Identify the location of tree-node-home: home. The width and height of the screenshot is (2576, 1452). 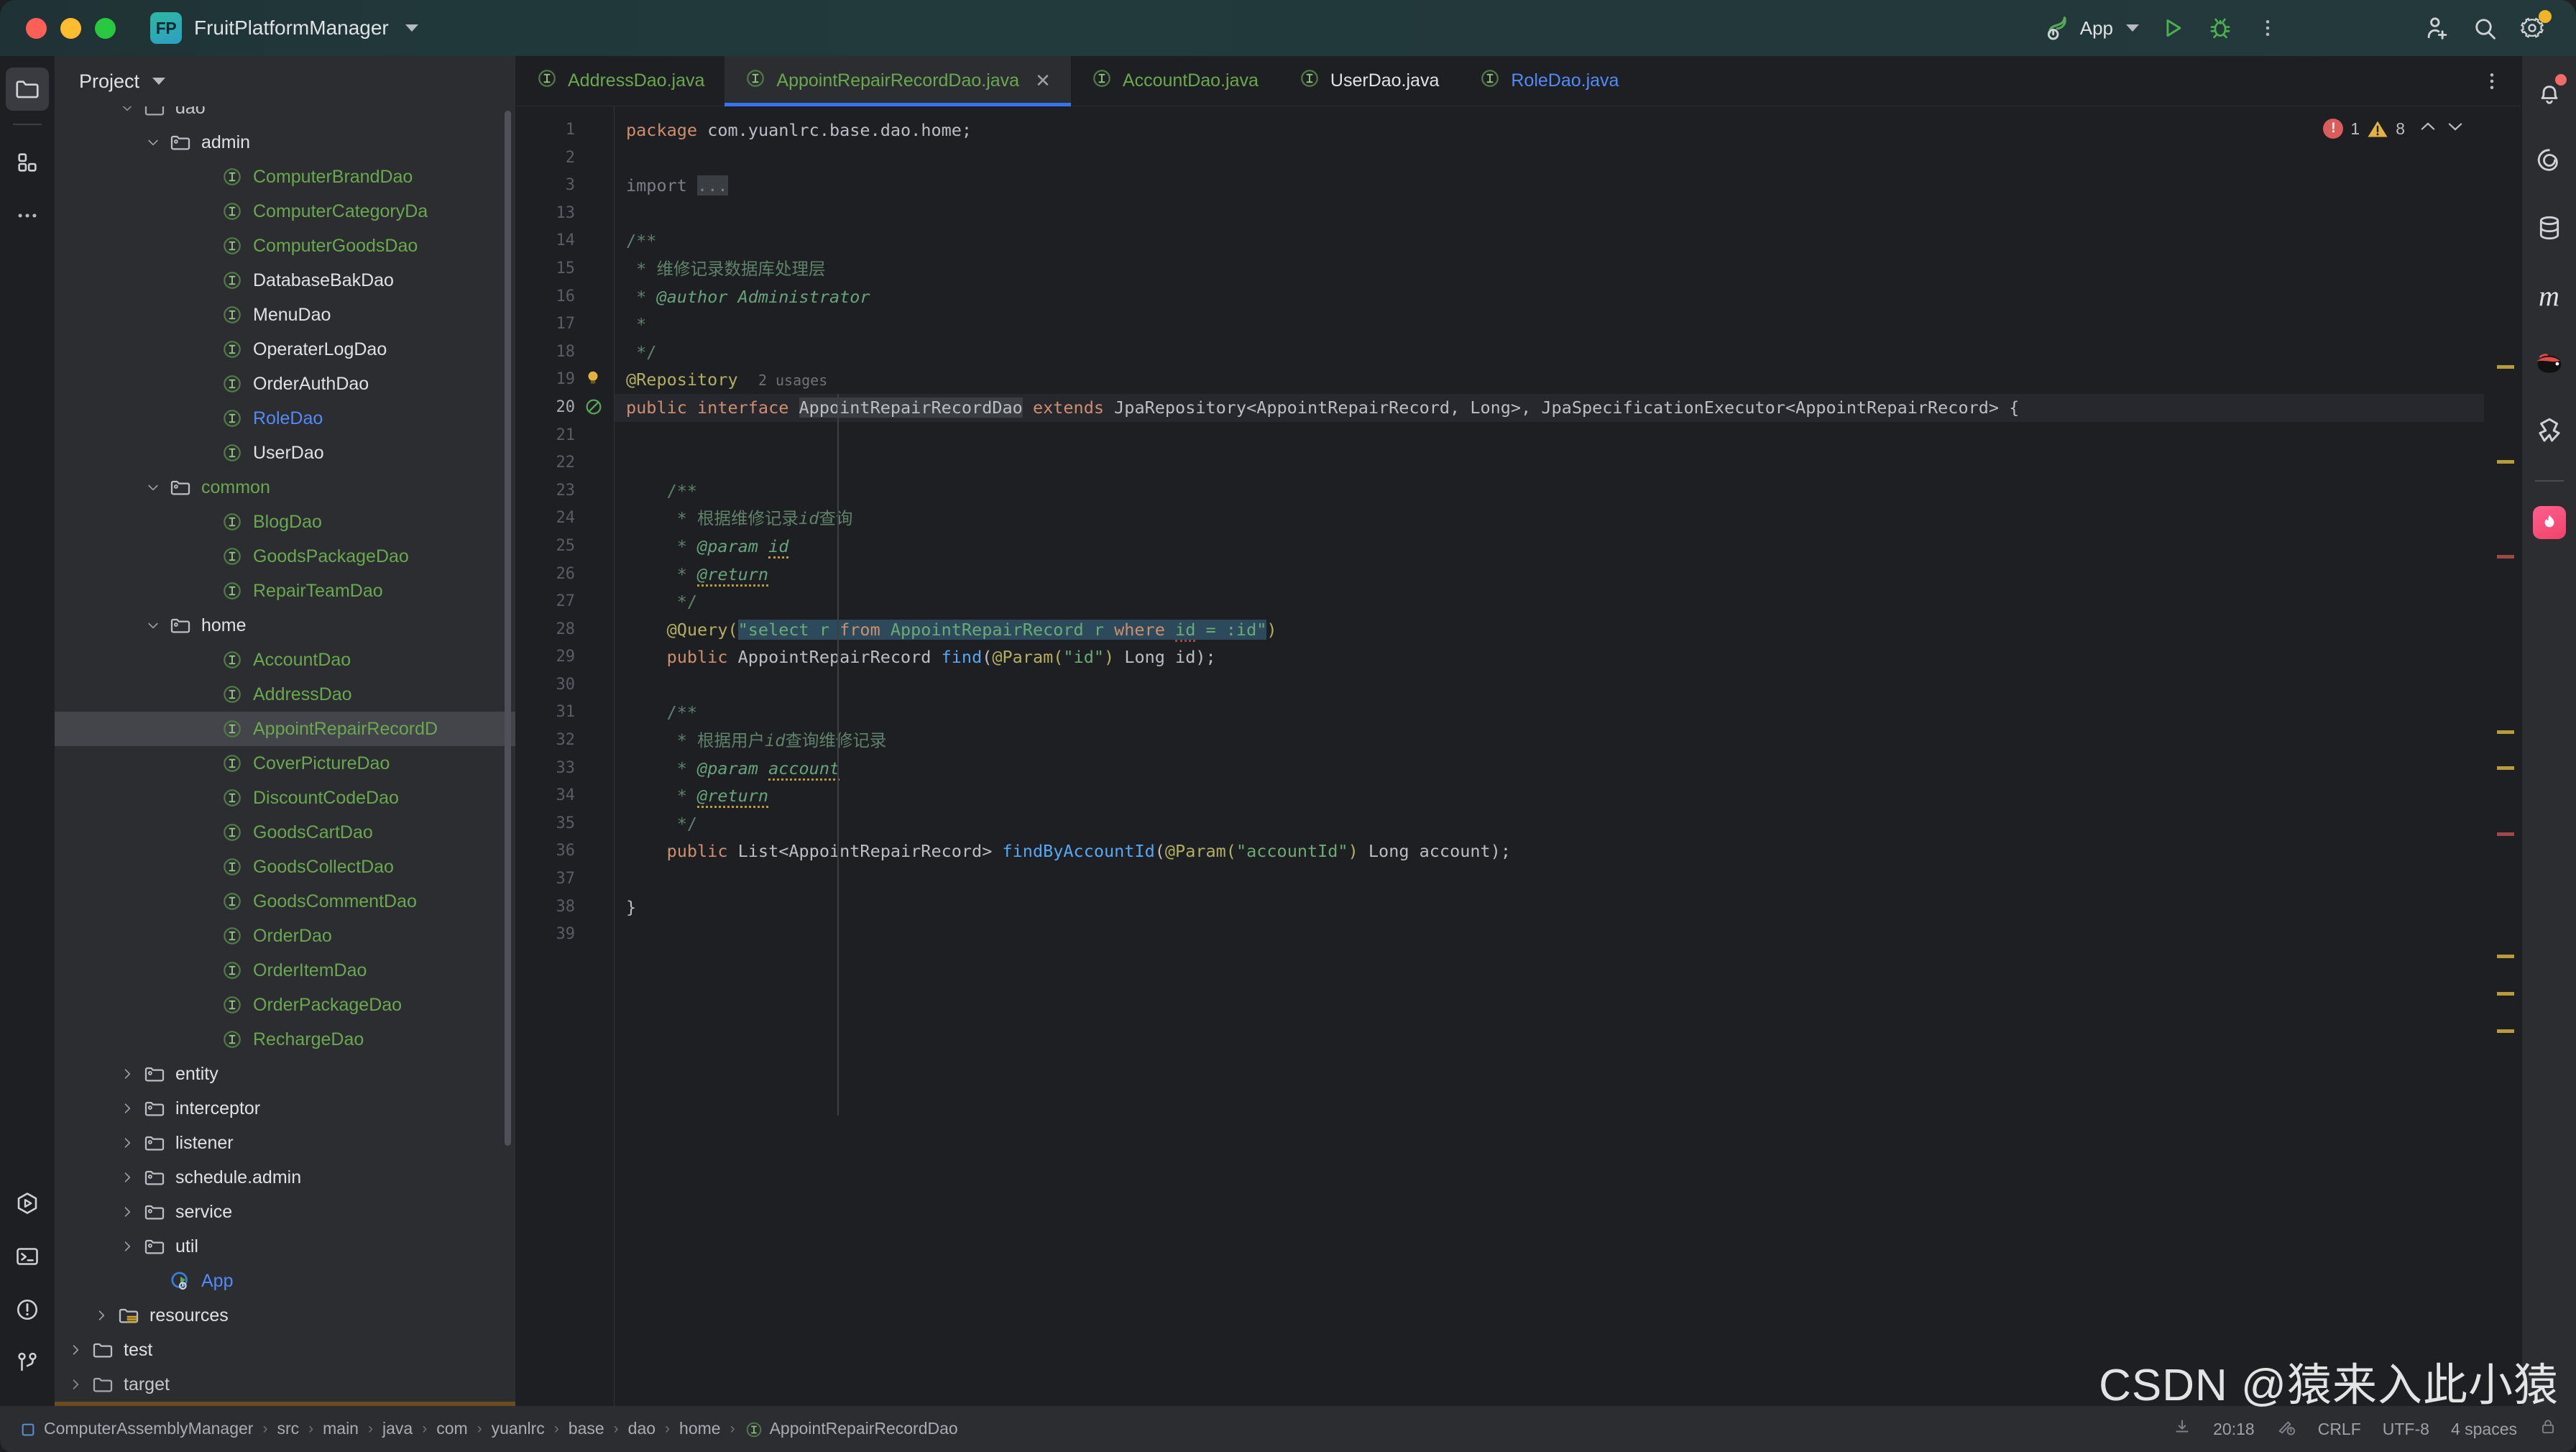
(285, 625).